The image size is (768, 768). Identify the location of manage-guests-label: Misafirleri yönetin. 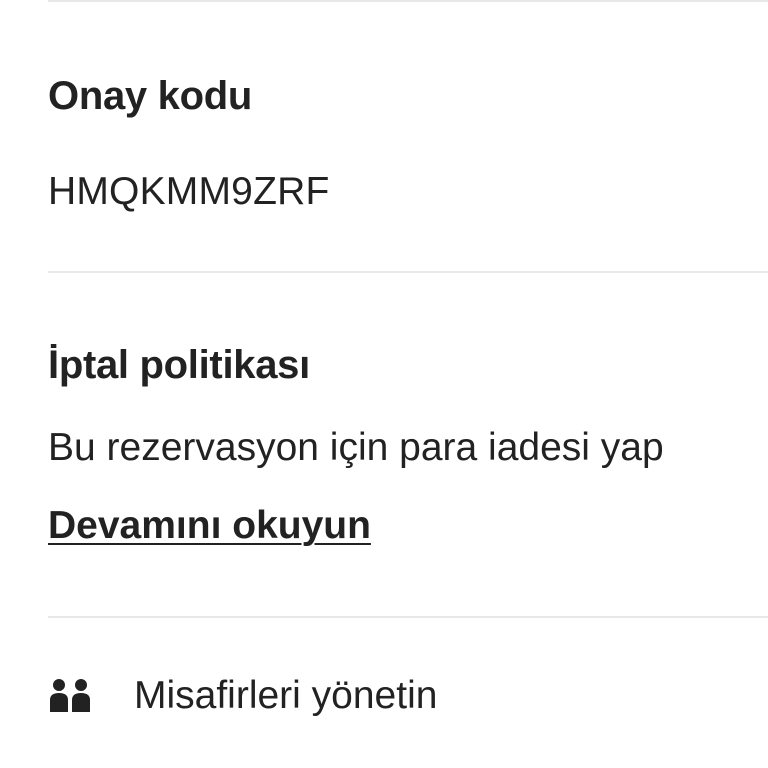
(286, 695).